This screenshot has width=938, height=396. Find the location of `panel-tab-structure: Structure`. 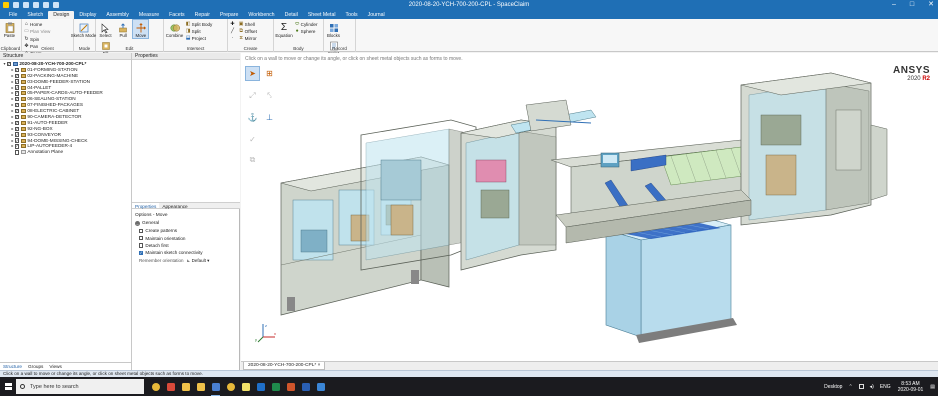

panel-tab-structure: Structure is located at coordinates (13, 366).